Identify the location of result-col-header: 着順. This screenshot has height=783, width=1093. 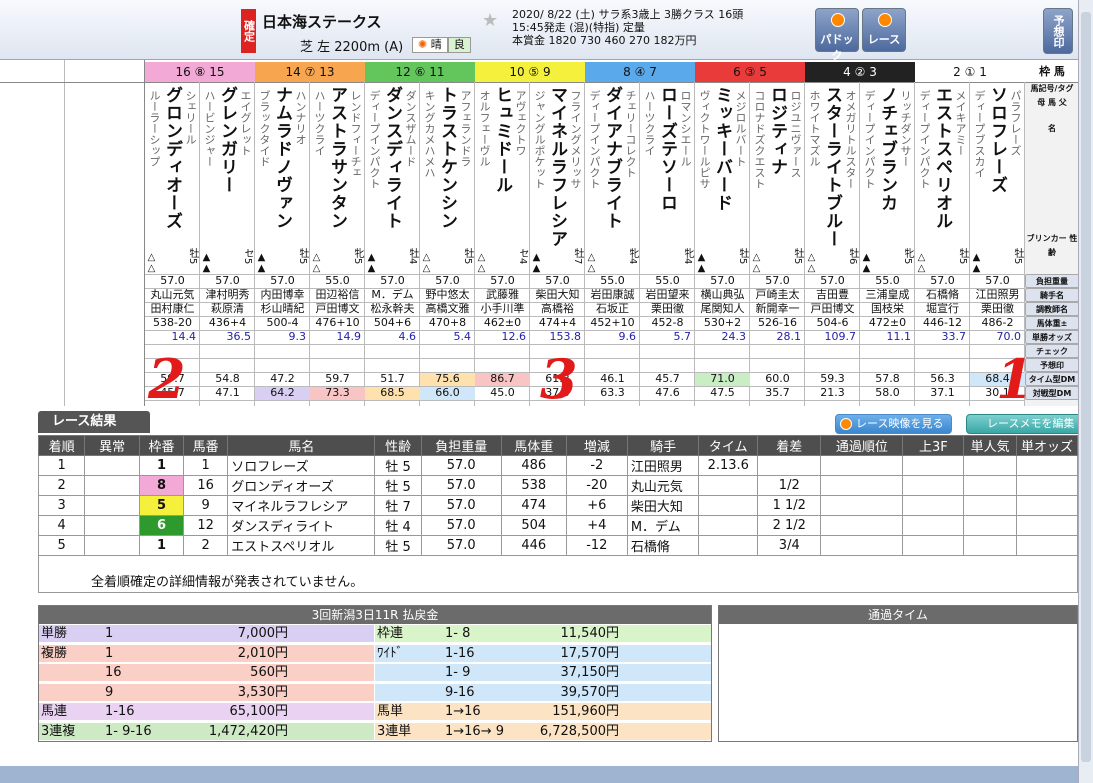
(61, 445).